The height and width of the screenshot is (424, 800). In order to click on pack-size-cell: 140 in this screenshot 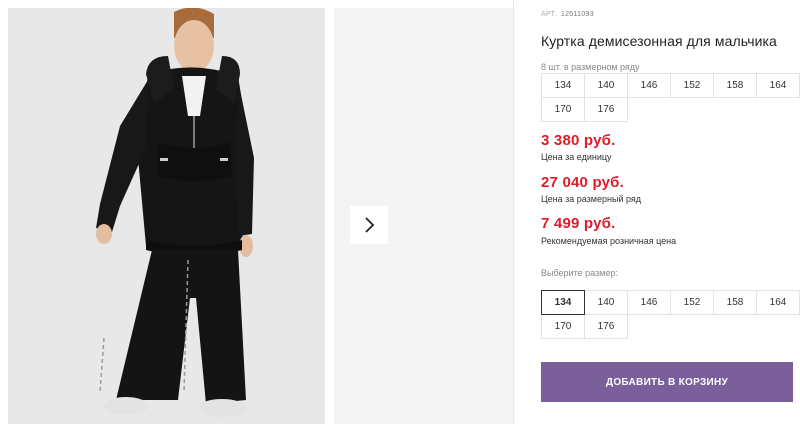, I will do `click(606, 85)`.